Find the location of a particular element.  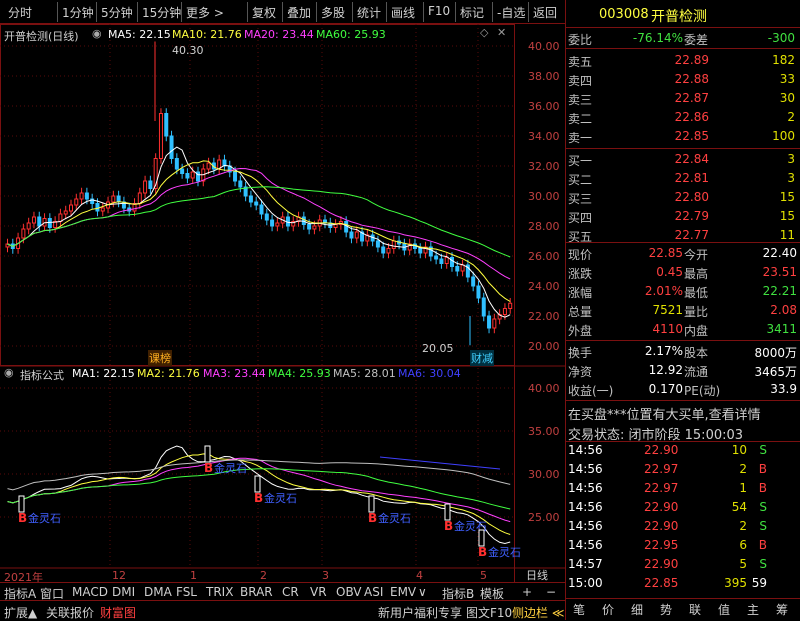

diamond-icon: ◇ is located at coordinates (484, 32).